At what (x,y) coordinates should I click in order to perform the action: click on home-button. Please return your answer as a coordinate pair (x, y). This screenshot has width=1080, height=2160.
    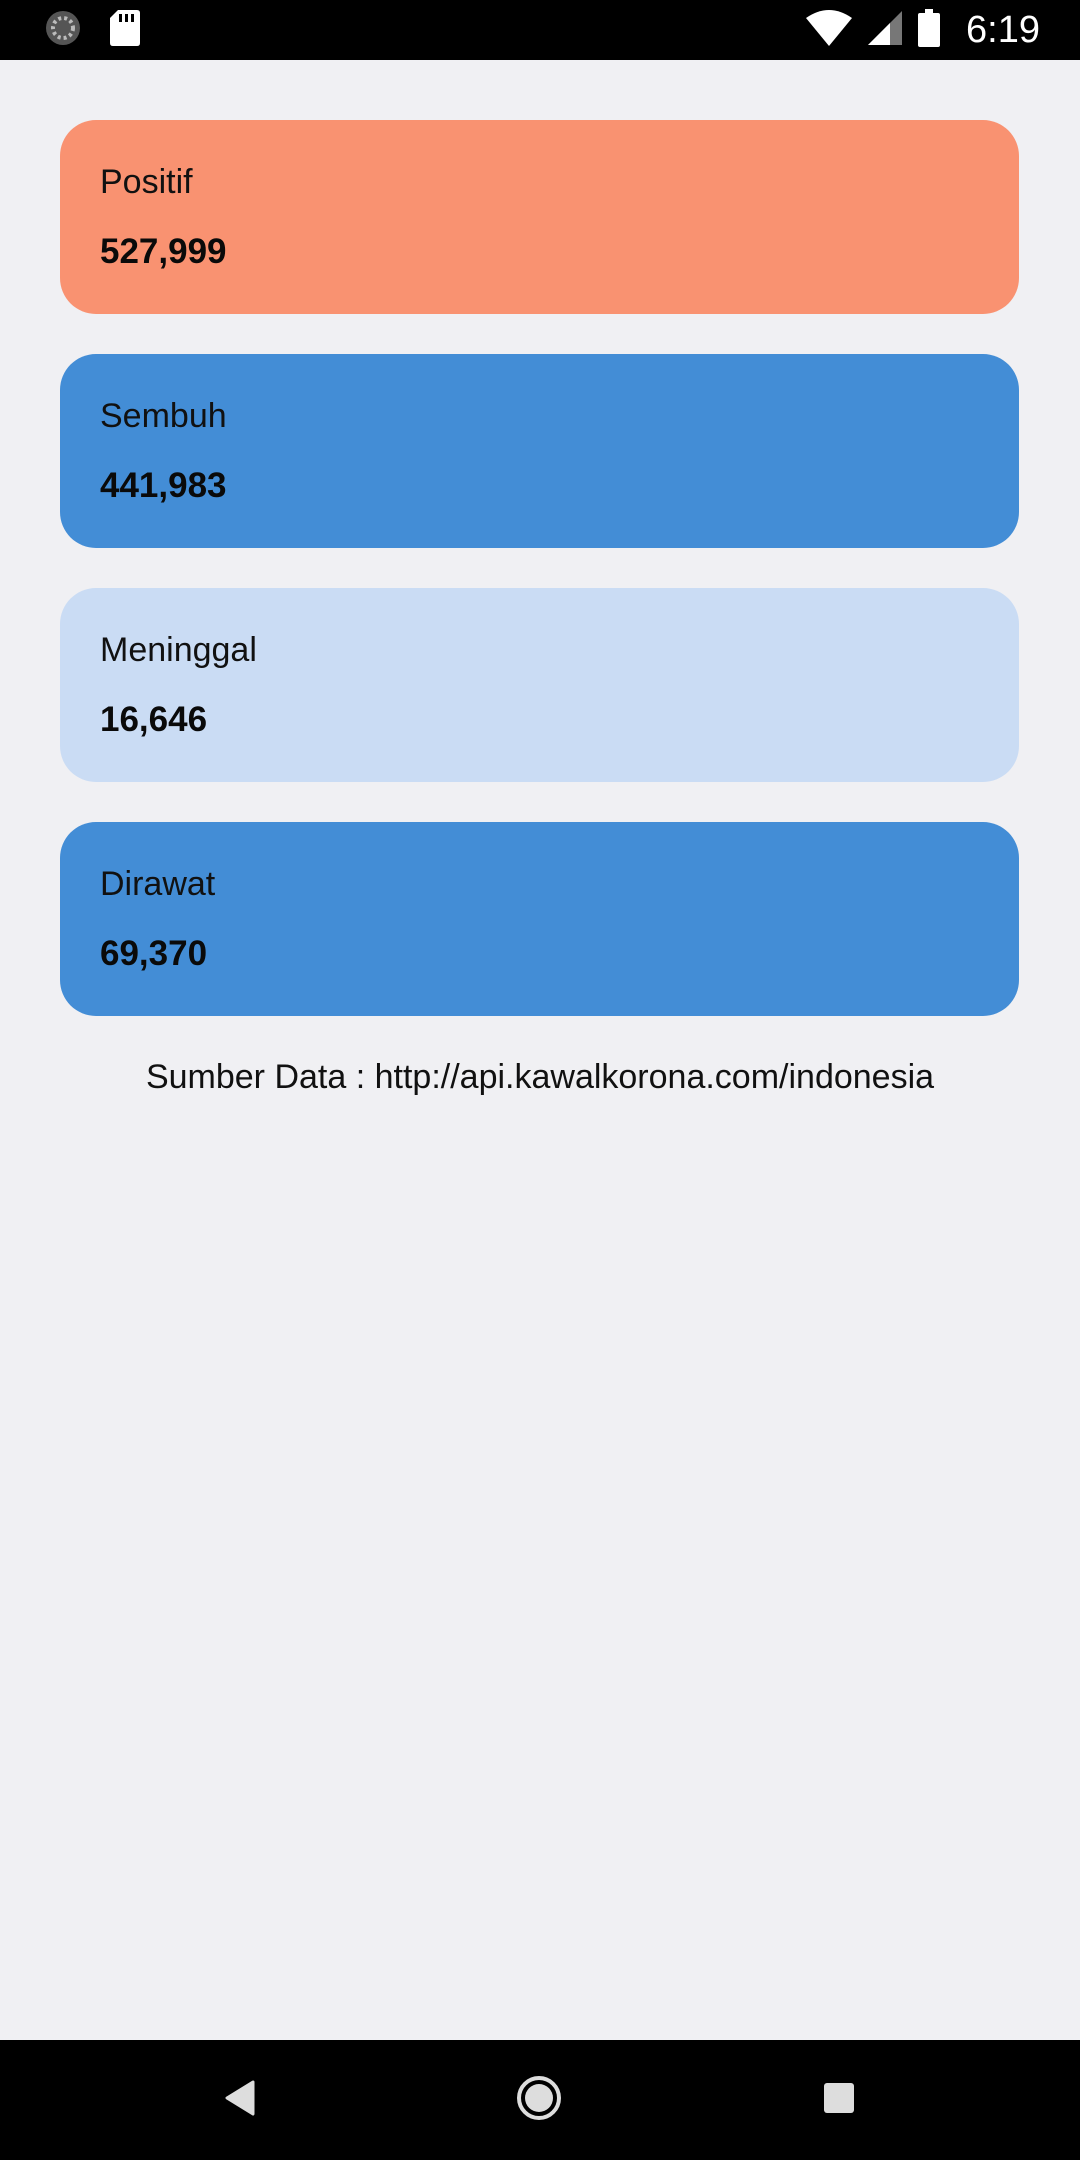
    Looking at the image, I should click on (539, 2100).